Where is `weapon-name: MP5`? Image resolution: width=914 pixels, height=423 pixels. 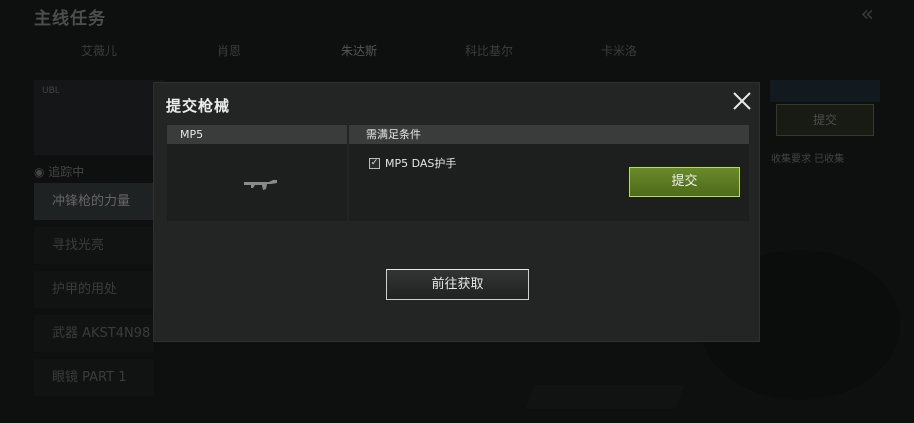
weapon-name: MP5 is located at coordinates (257, 134).